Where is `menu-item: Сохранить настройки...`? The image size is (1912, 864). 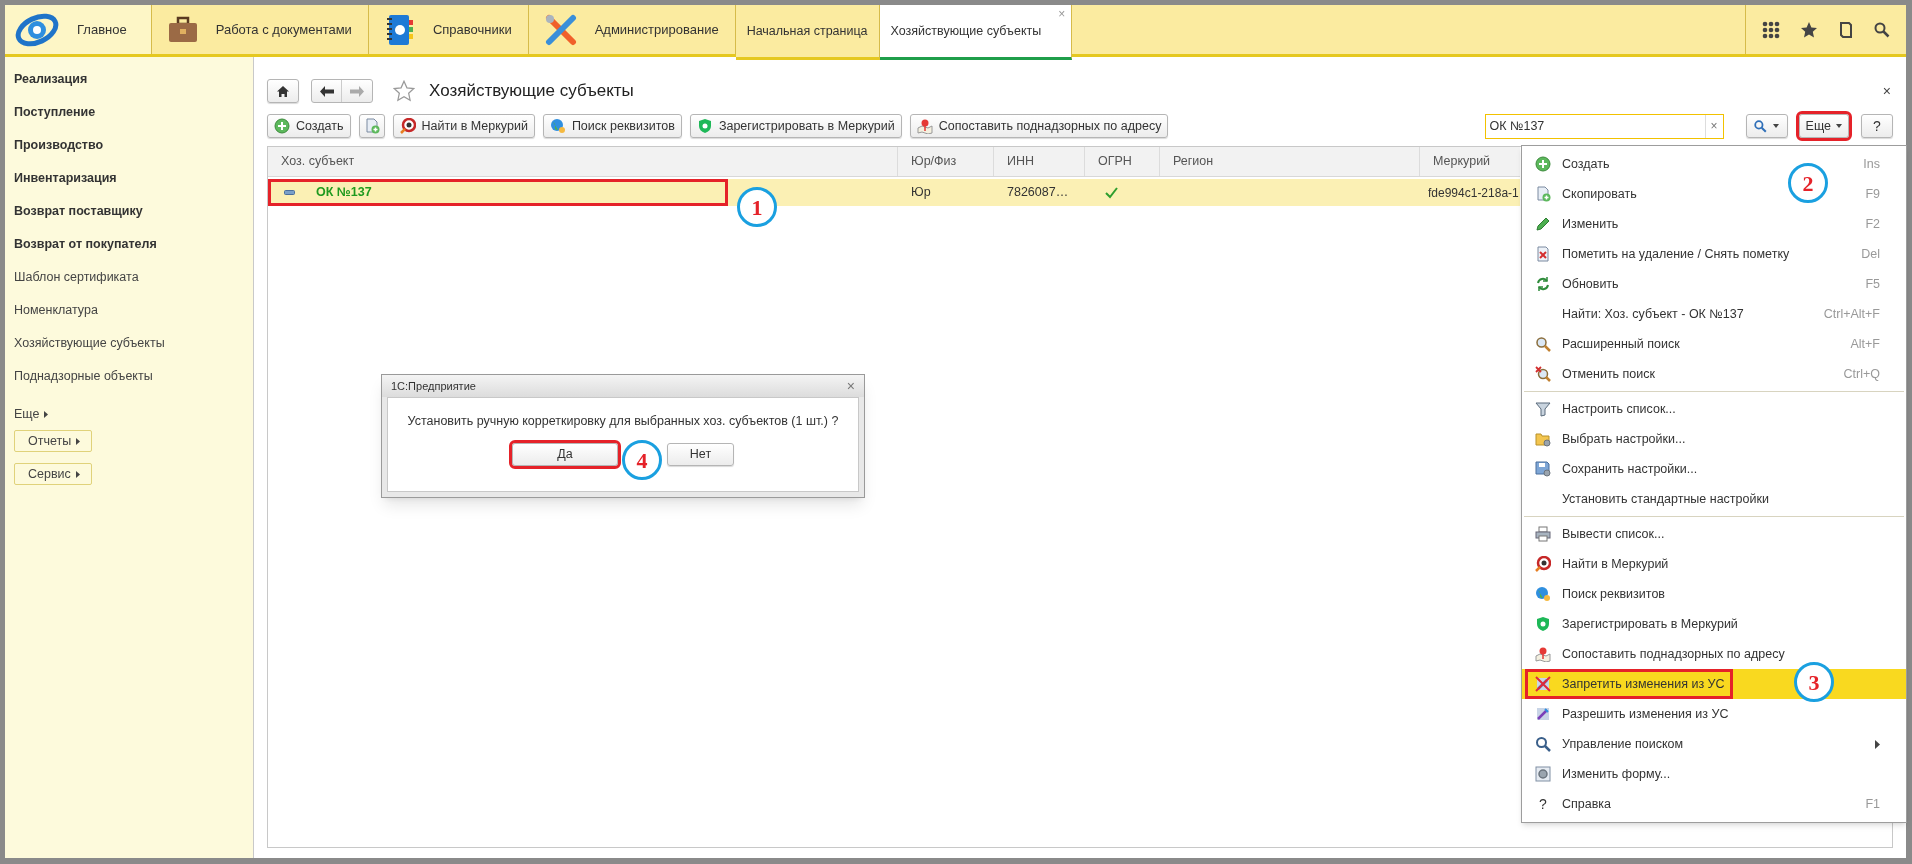
menu-item: Сохранить настройки... is located at coordinates (1615, 469).